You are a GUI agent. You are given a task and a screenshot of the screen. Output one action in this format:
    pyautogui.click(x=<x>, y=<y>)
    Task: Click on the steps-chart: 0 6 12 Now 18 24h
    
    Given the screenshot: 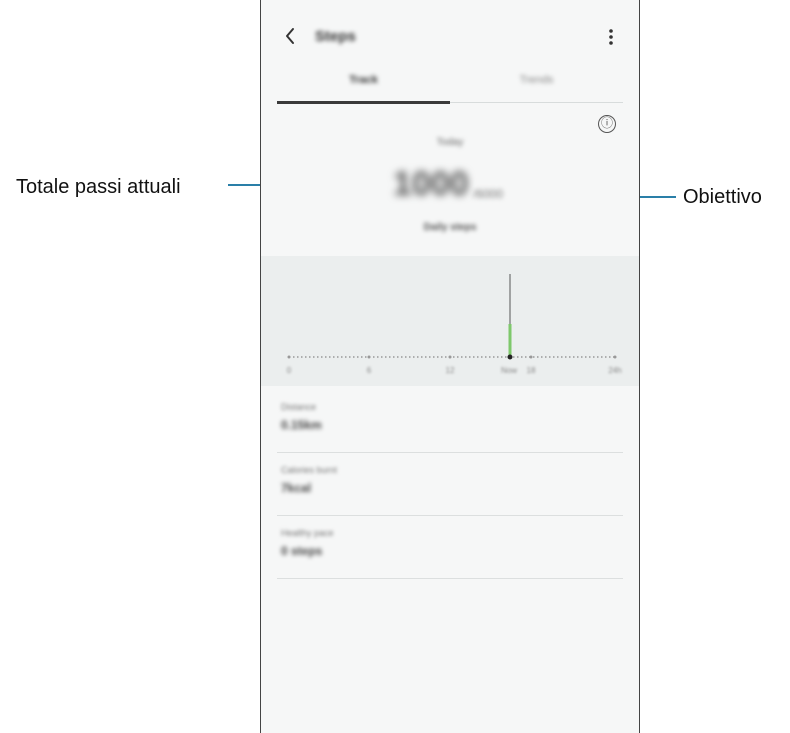 What is the action you would take?
    pyautogui.click(x=450, y=321)
    